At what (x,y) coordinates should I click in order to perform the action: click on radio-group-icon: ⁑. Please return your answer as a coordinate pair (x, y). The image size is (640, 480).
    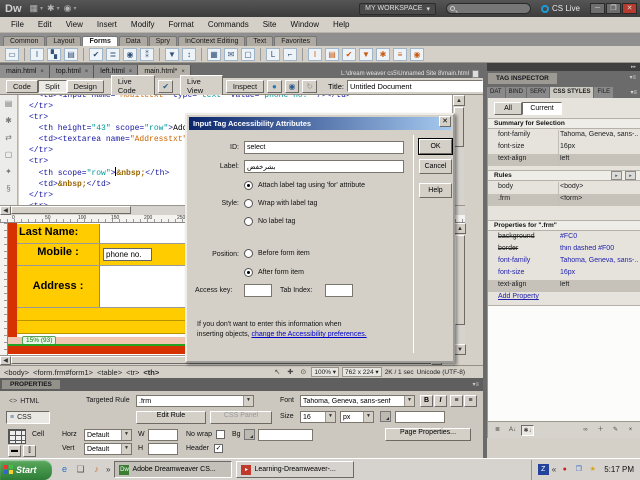
    Looking at the image, I should click on (147, 54).